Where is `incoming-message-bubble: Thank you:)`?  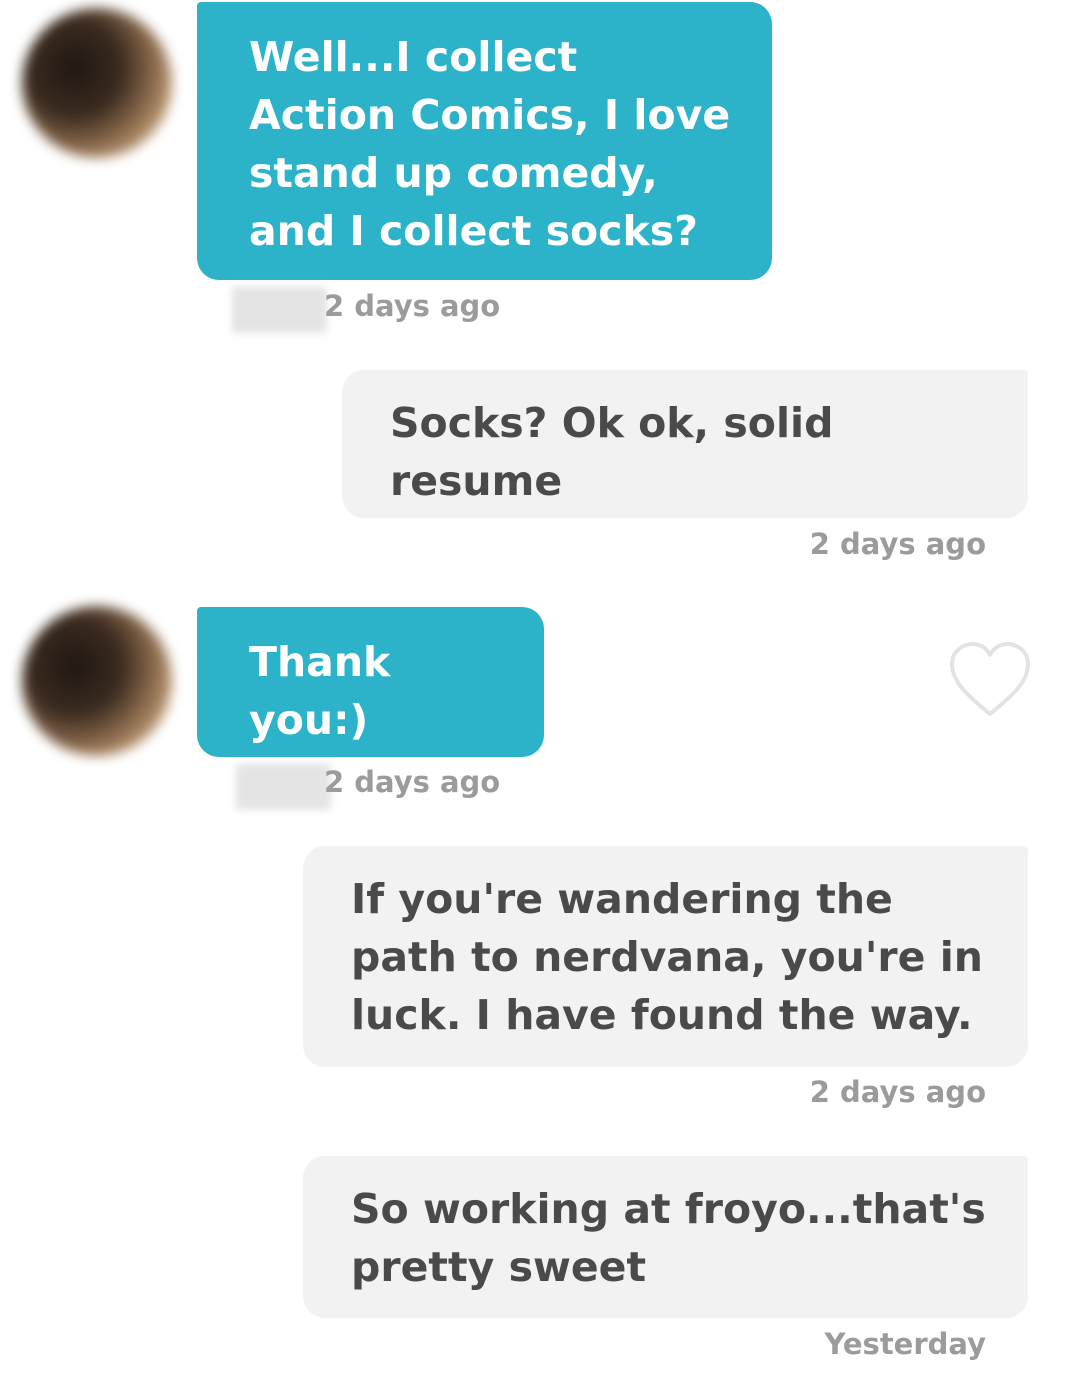
incoming-message-bubble: Thank you:) is located at coordinates (370, 682).